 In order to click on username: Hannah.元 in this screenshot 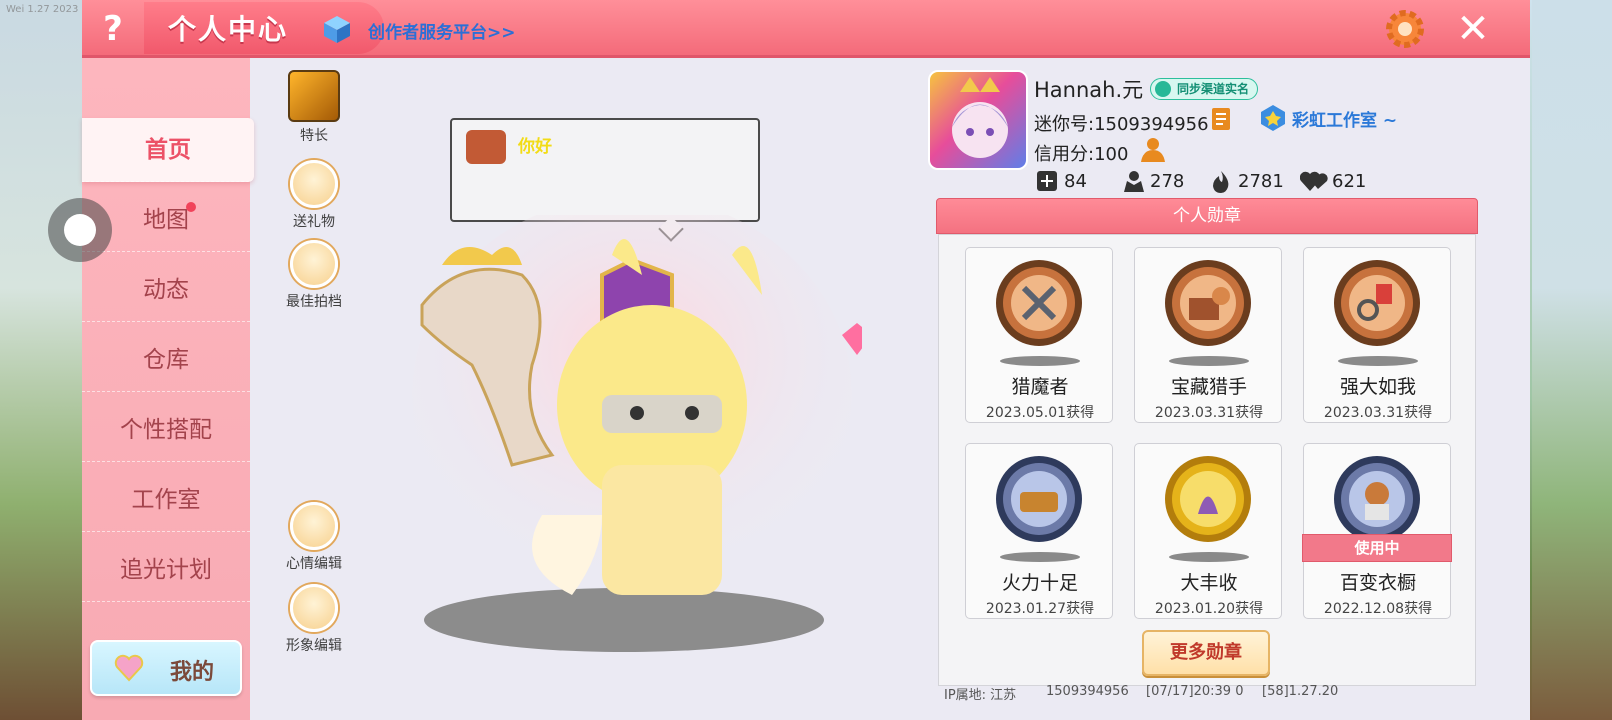, I will do `click(1089, 90)`.